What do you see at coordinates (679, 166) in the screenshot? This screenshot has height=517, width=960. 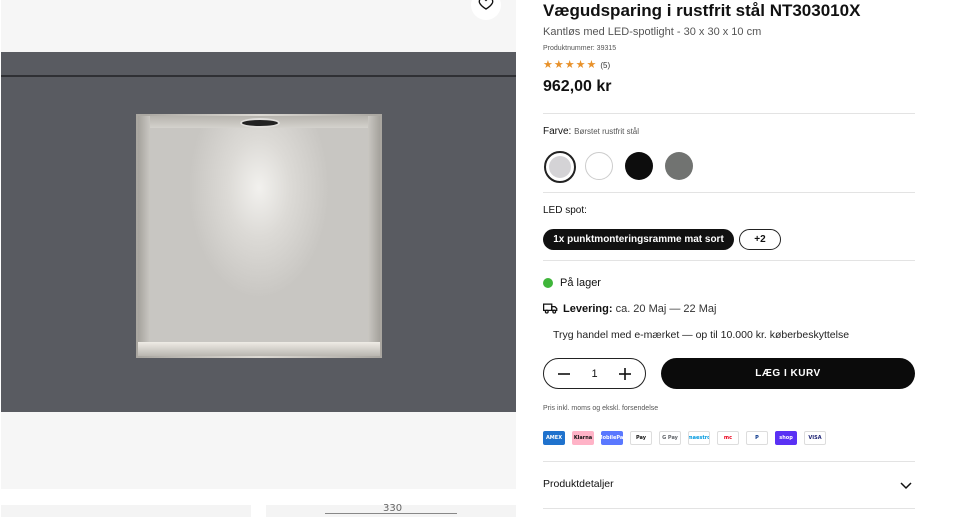 I see `swatch-grey` at bounding box center [679, 166].